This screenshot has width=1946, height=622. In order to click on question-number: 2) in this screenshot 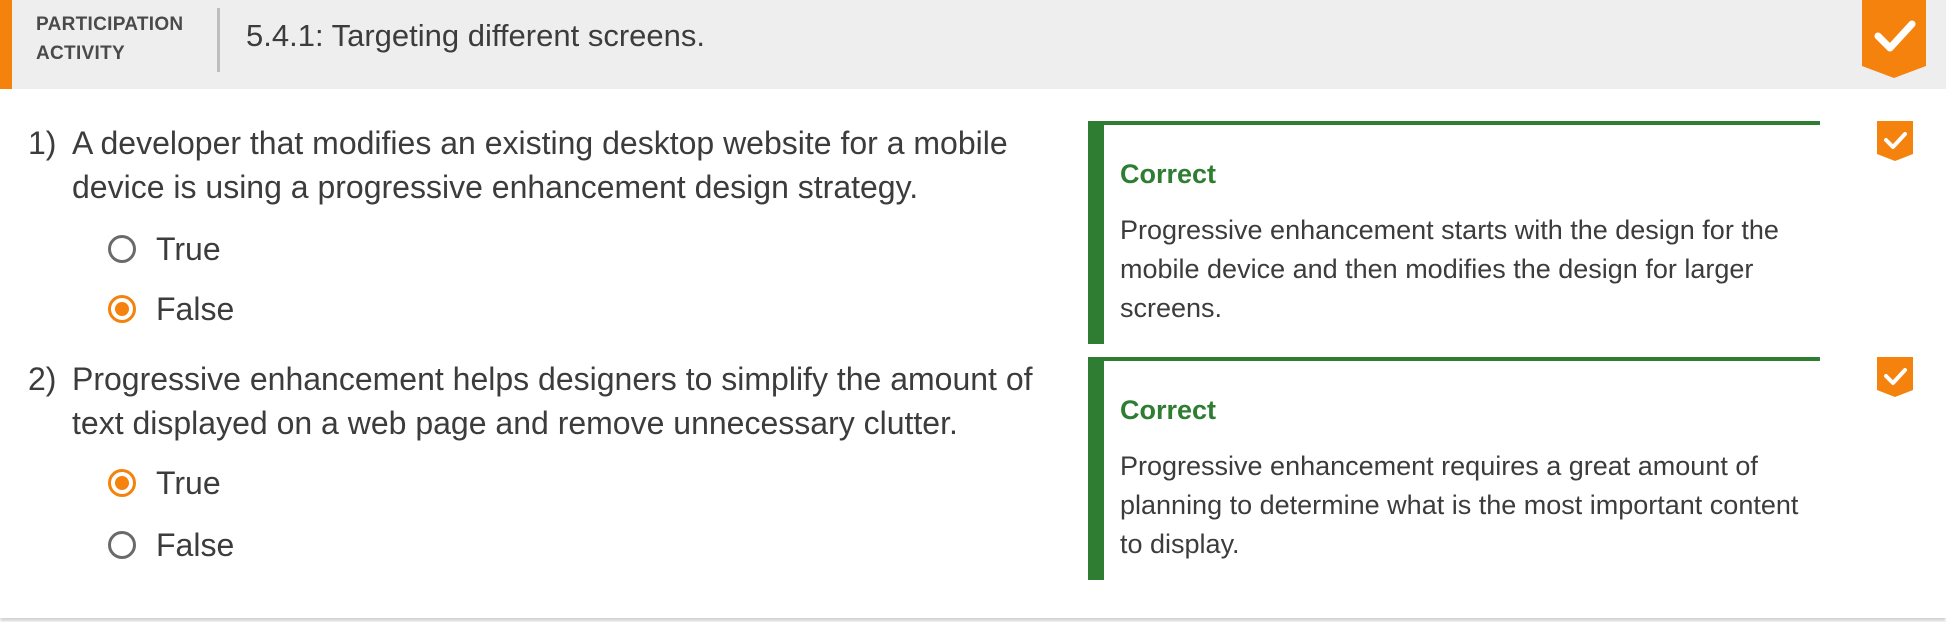, I will do `click(42, 379)`.